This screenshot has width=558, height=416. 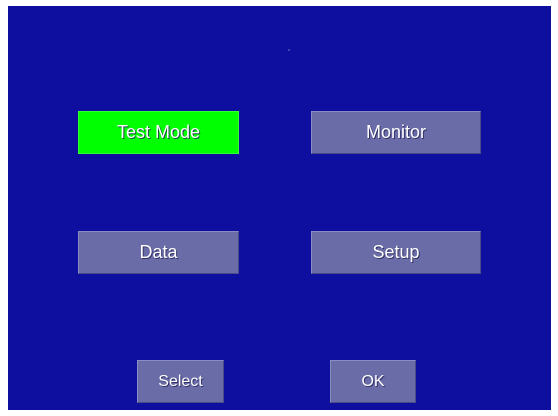 I want to click on setup-button: Setup, so click(x=396, y=252).